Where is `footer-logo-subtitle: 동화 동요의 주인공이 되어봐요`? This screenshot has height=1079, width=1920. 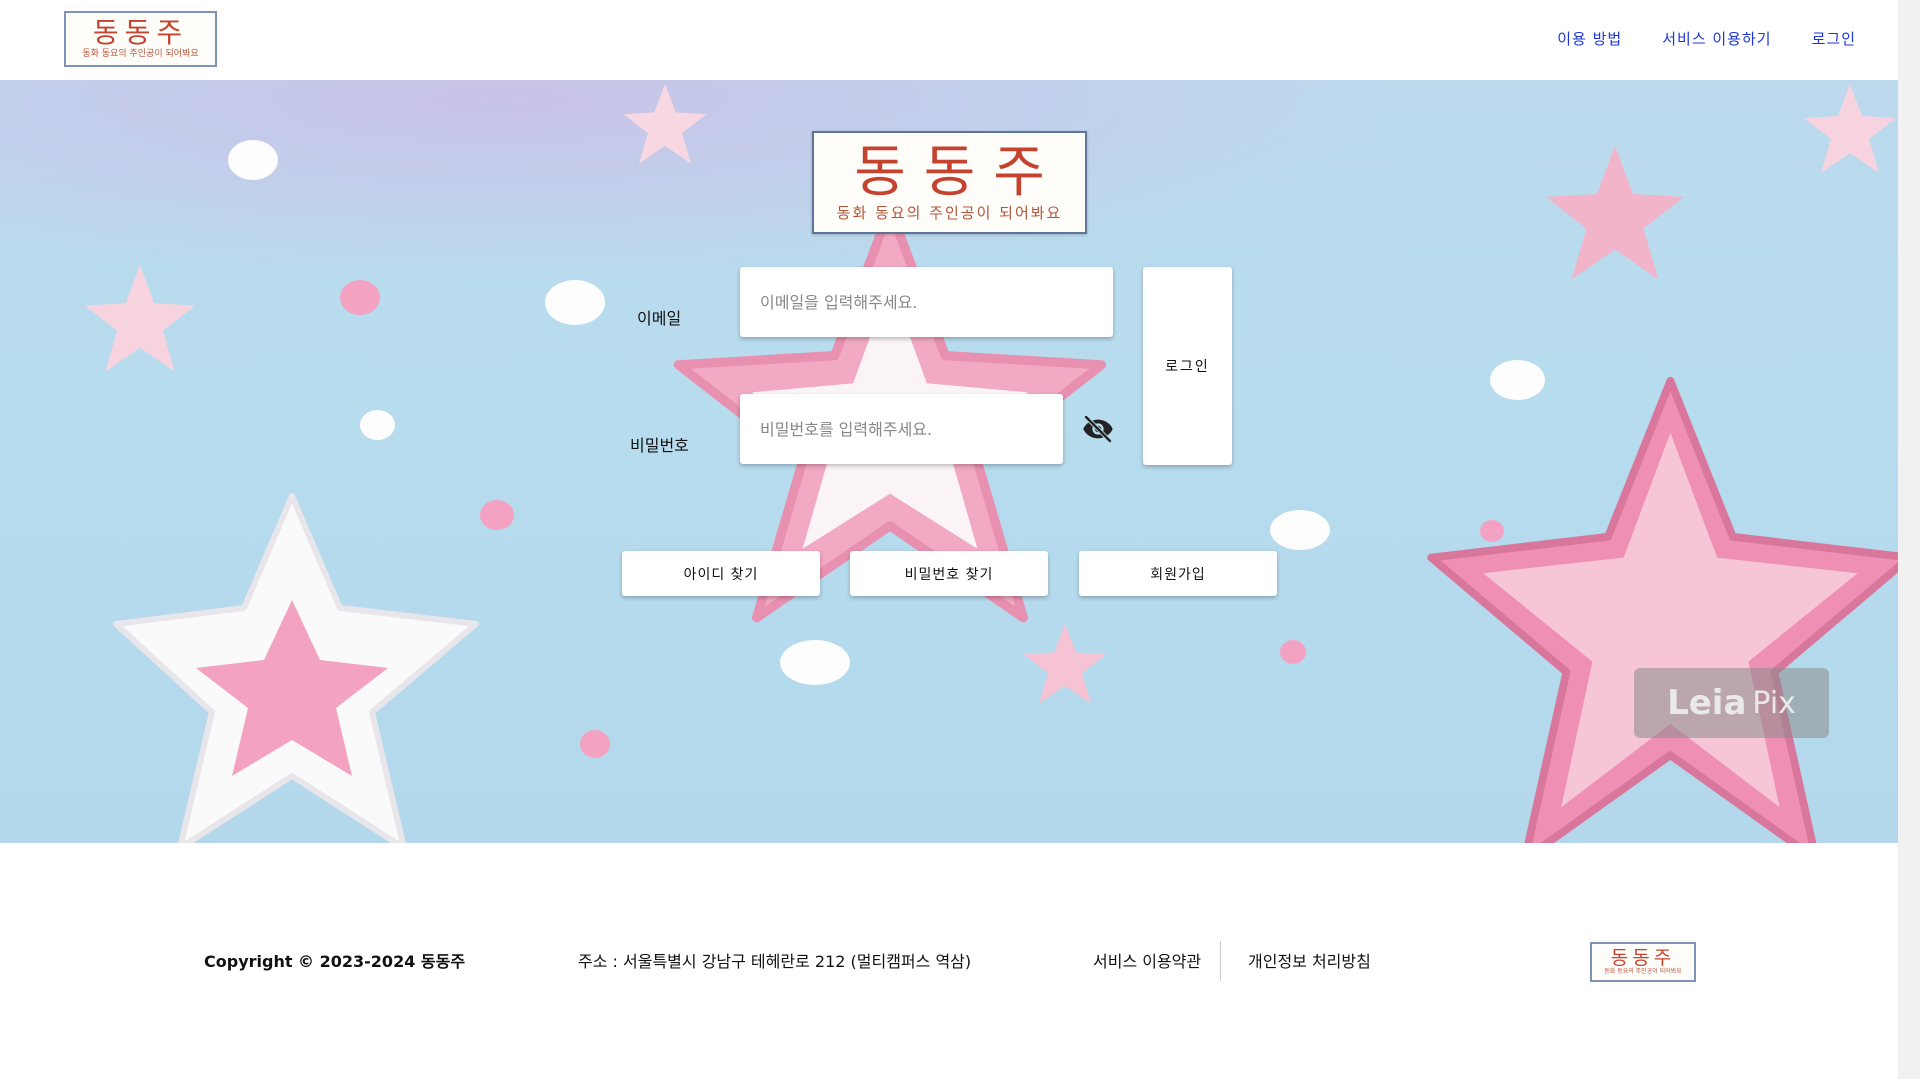 footer-logo-subtitle: 동화 동요의 주인공이 되어봐요 is located at coordinates (1643, 971).